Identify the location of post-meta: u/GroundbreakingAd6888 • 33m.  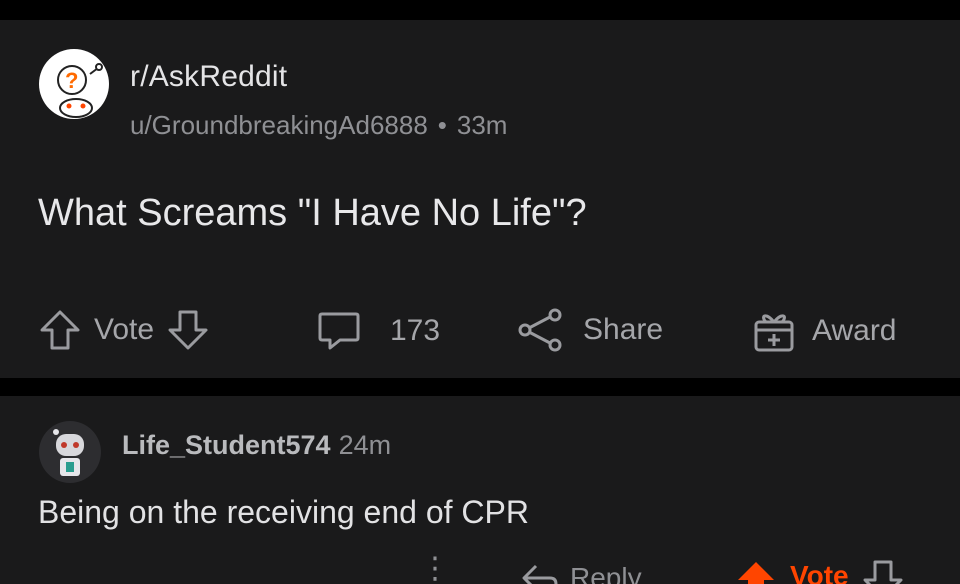
(318, 125).